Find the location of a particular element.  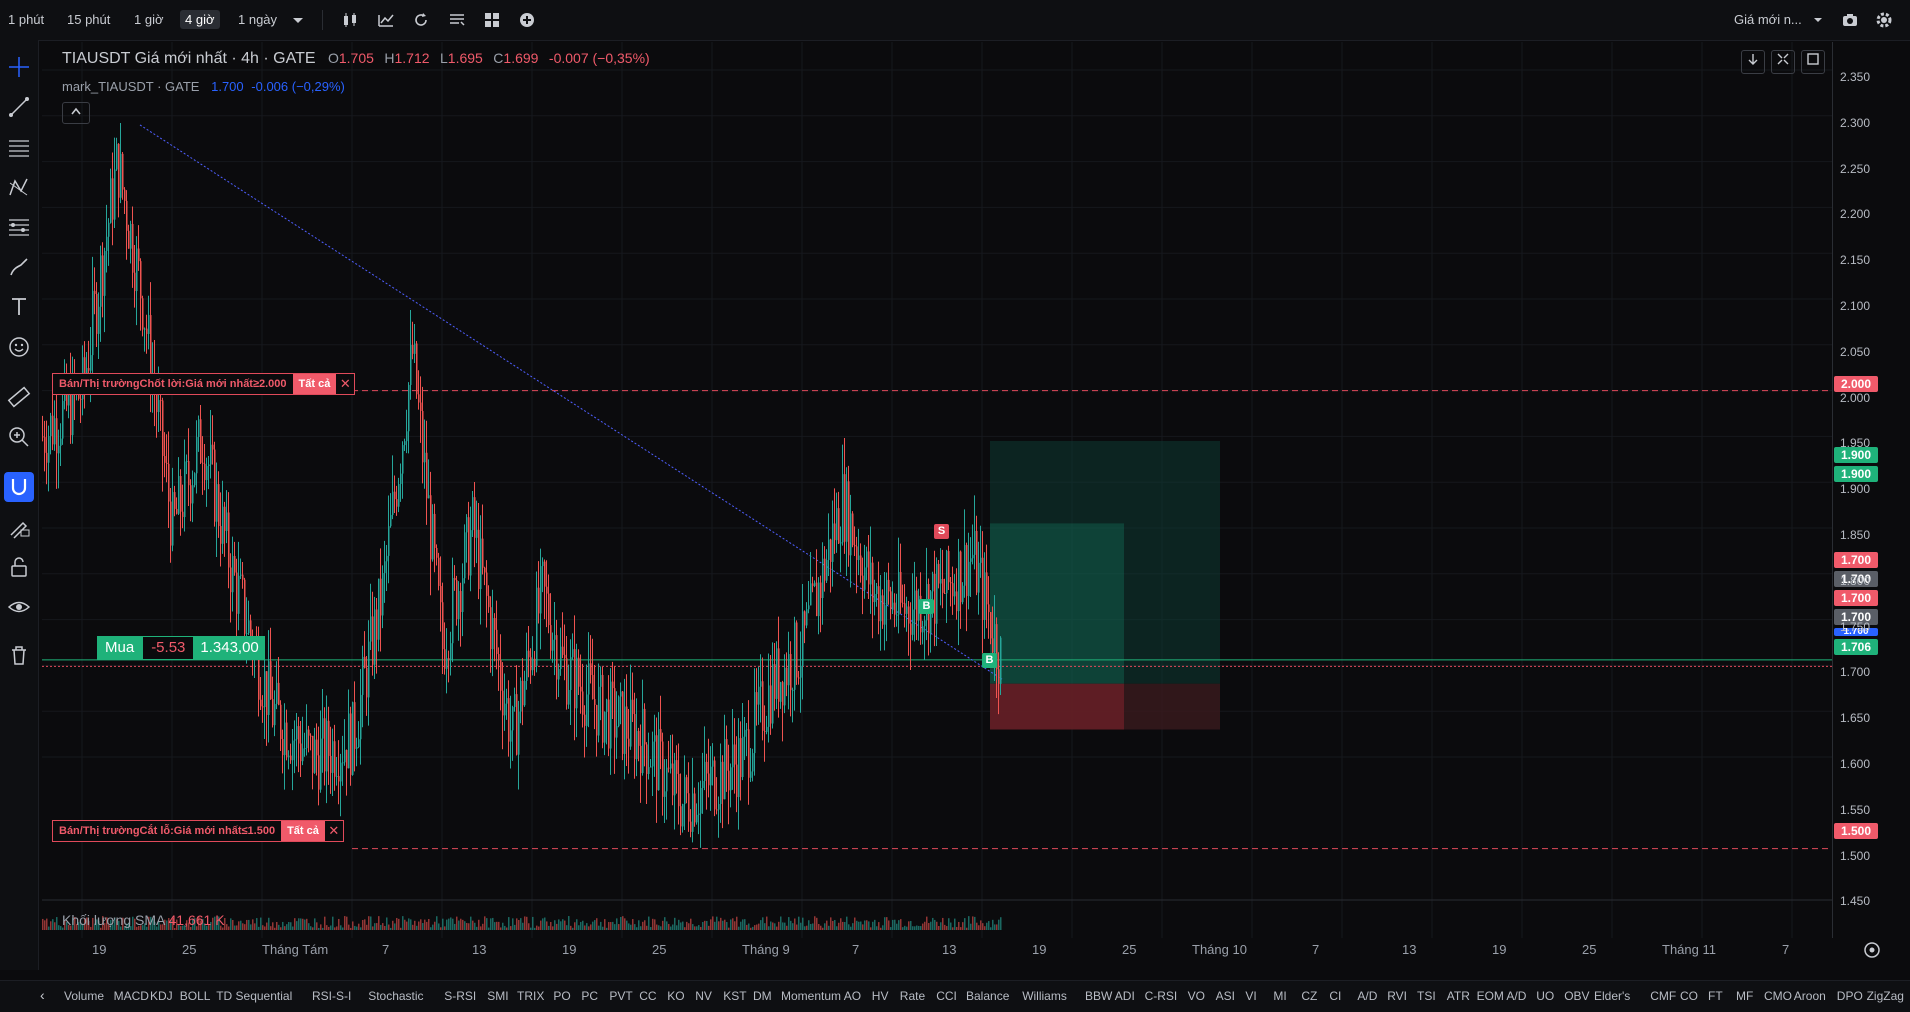

indicator-item: TSI is located at coordinates (1426, 996).